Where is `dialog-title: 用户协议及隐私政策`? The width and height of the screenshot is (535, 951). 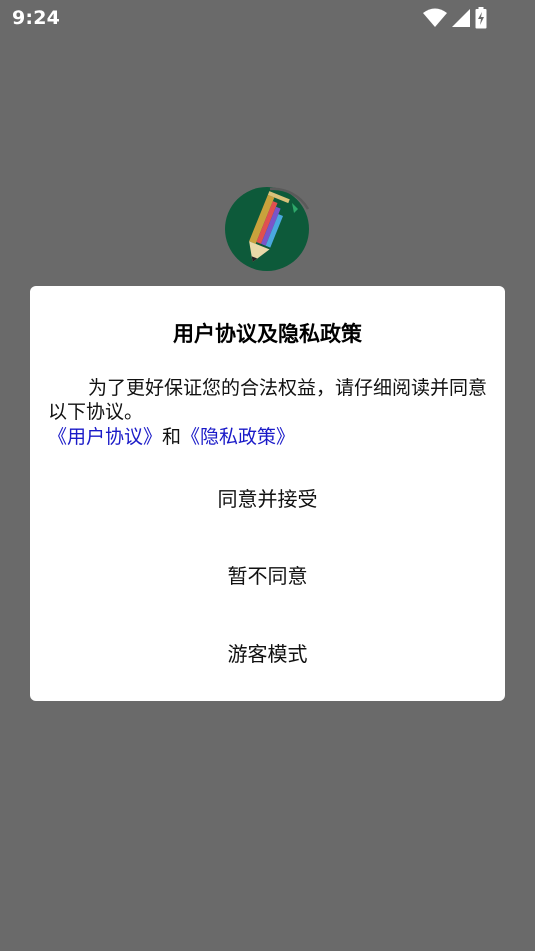
dialog-title: 用户协议及隐私政策 is located at coordinates (267, 334).